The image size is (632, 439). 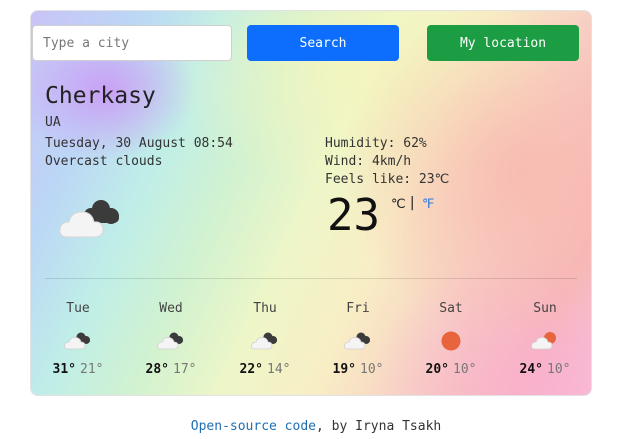 What do you see at coordinates (376, 143) in the screenshot?
I see `humidity: Humidity: 62%` at bounding box center [376, 143].